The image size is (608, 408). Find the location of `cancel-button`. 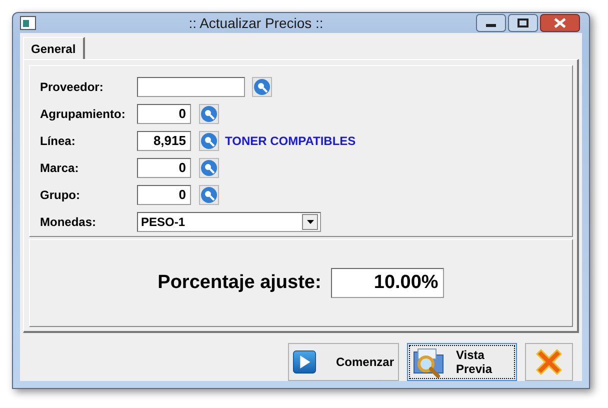

cancel-button is located at coordinates (549, 362).